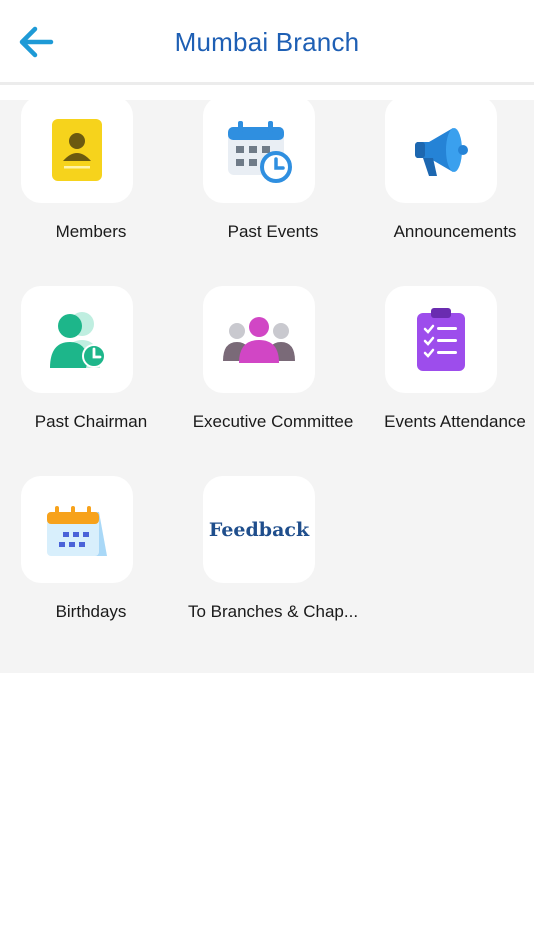 This screenshot has height=950, width=534. I want to click on menu-tile-birthdays: Birthdays, so click(91, 561).